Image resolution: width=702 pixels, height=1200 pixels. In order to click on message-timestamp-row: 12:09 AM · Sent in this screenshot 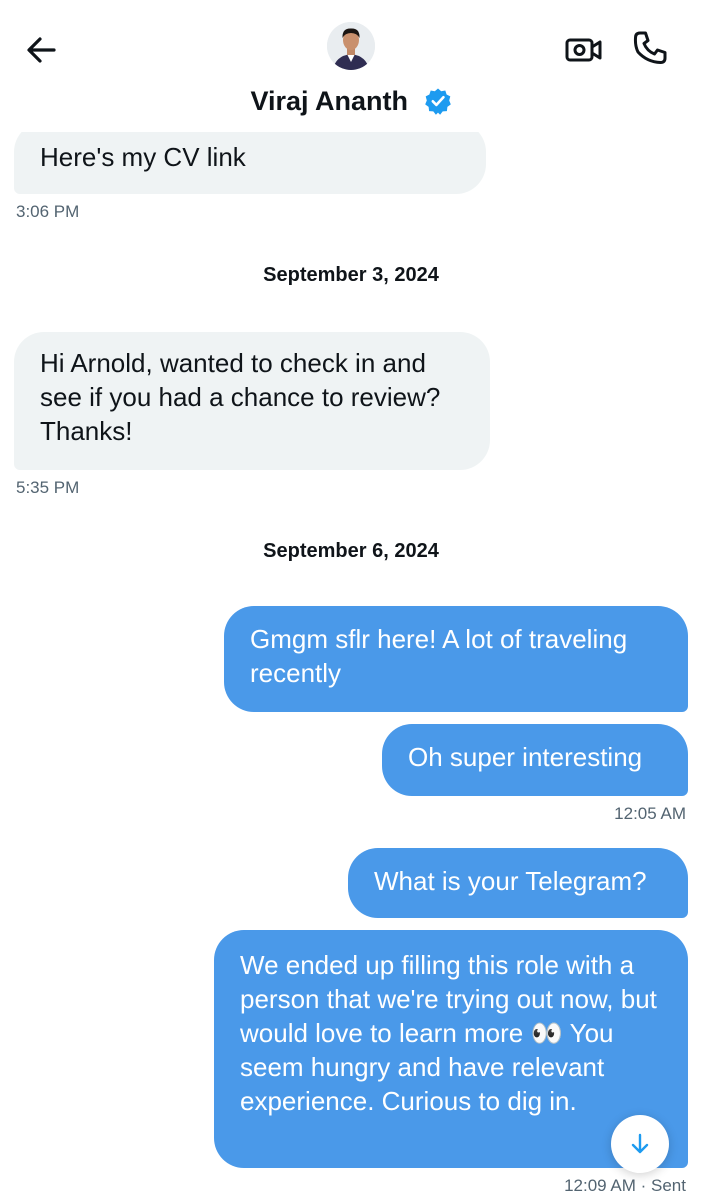, I will do `click(573, 1186)`.